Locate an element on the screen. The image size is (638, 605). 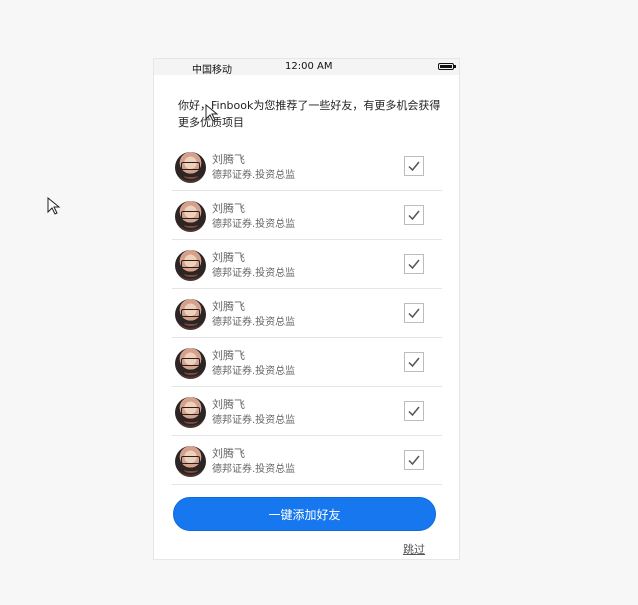
carrier-name: 中国移动 is located at coordinates (212, 70).